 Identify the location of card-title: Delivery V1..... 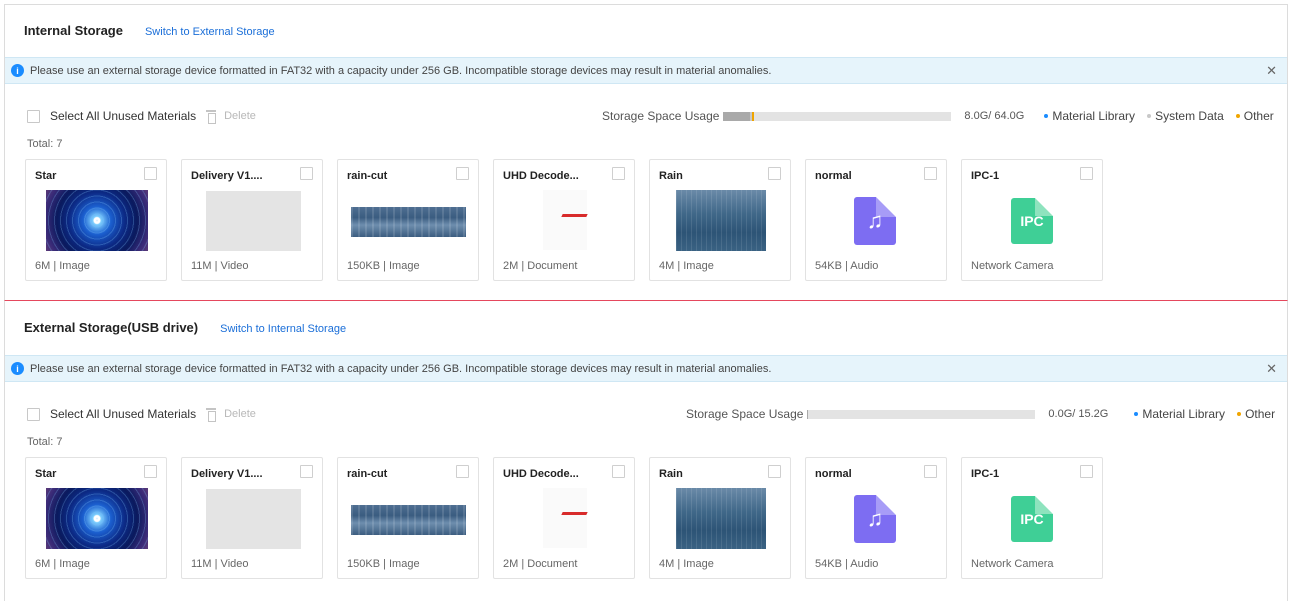
(227, 176).